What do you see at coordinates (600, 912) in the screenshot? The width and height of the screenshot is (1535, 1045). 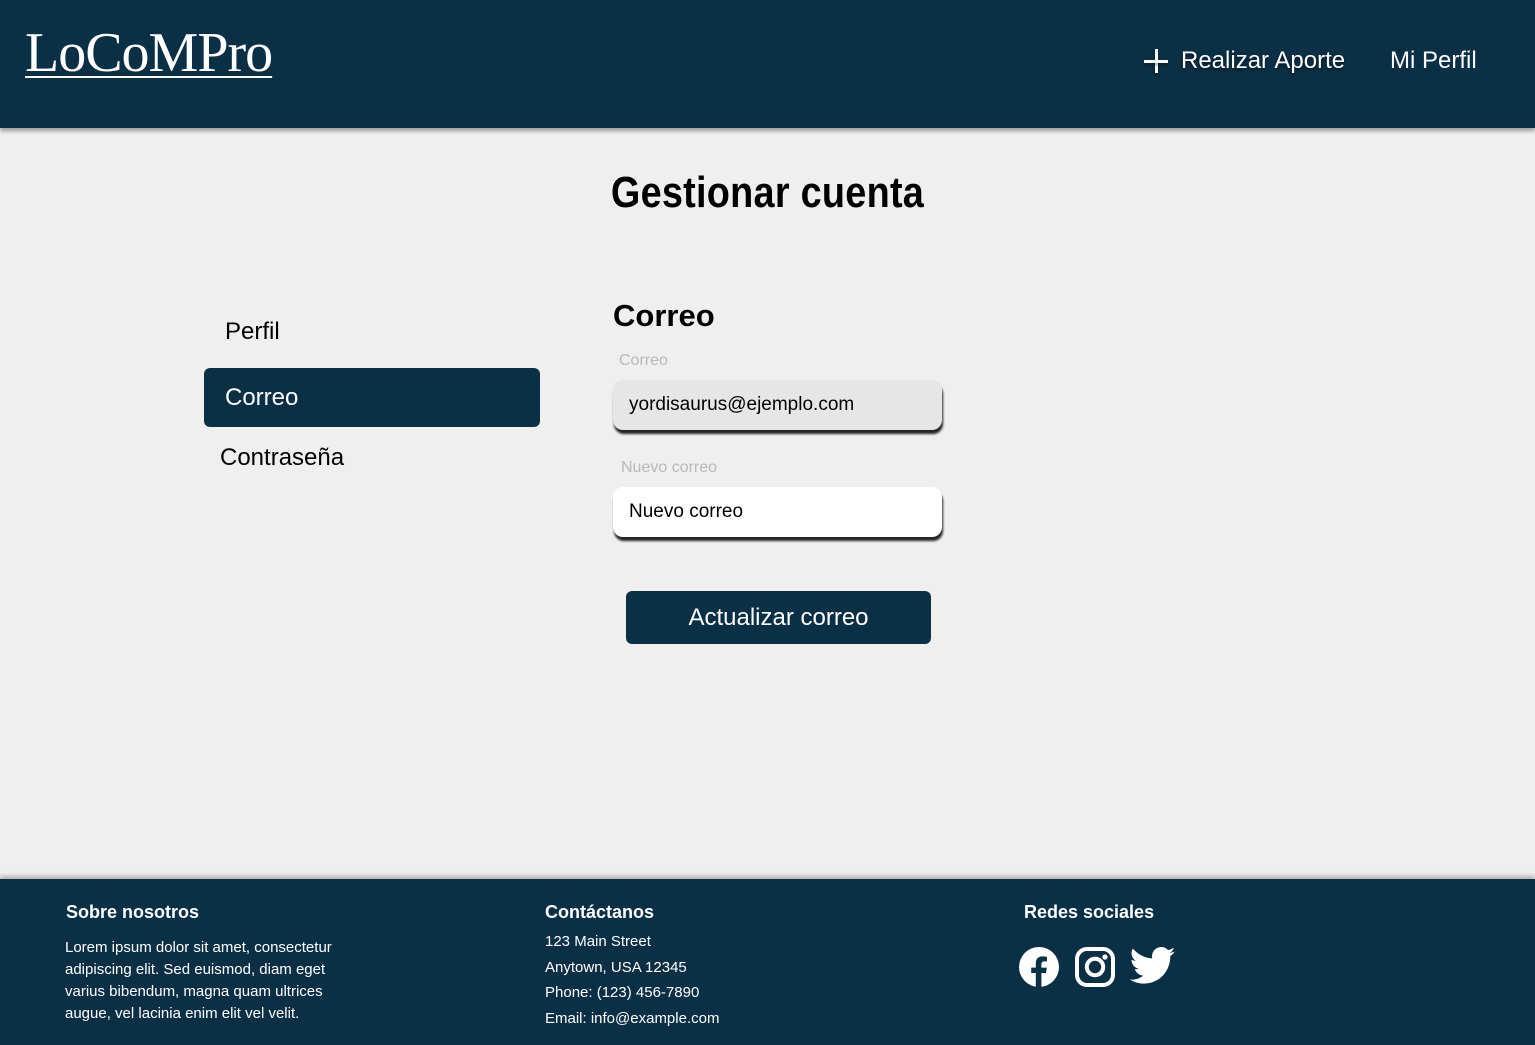 I see `footer-contact-title: Contáctanos` at bounding box center [600, 912].